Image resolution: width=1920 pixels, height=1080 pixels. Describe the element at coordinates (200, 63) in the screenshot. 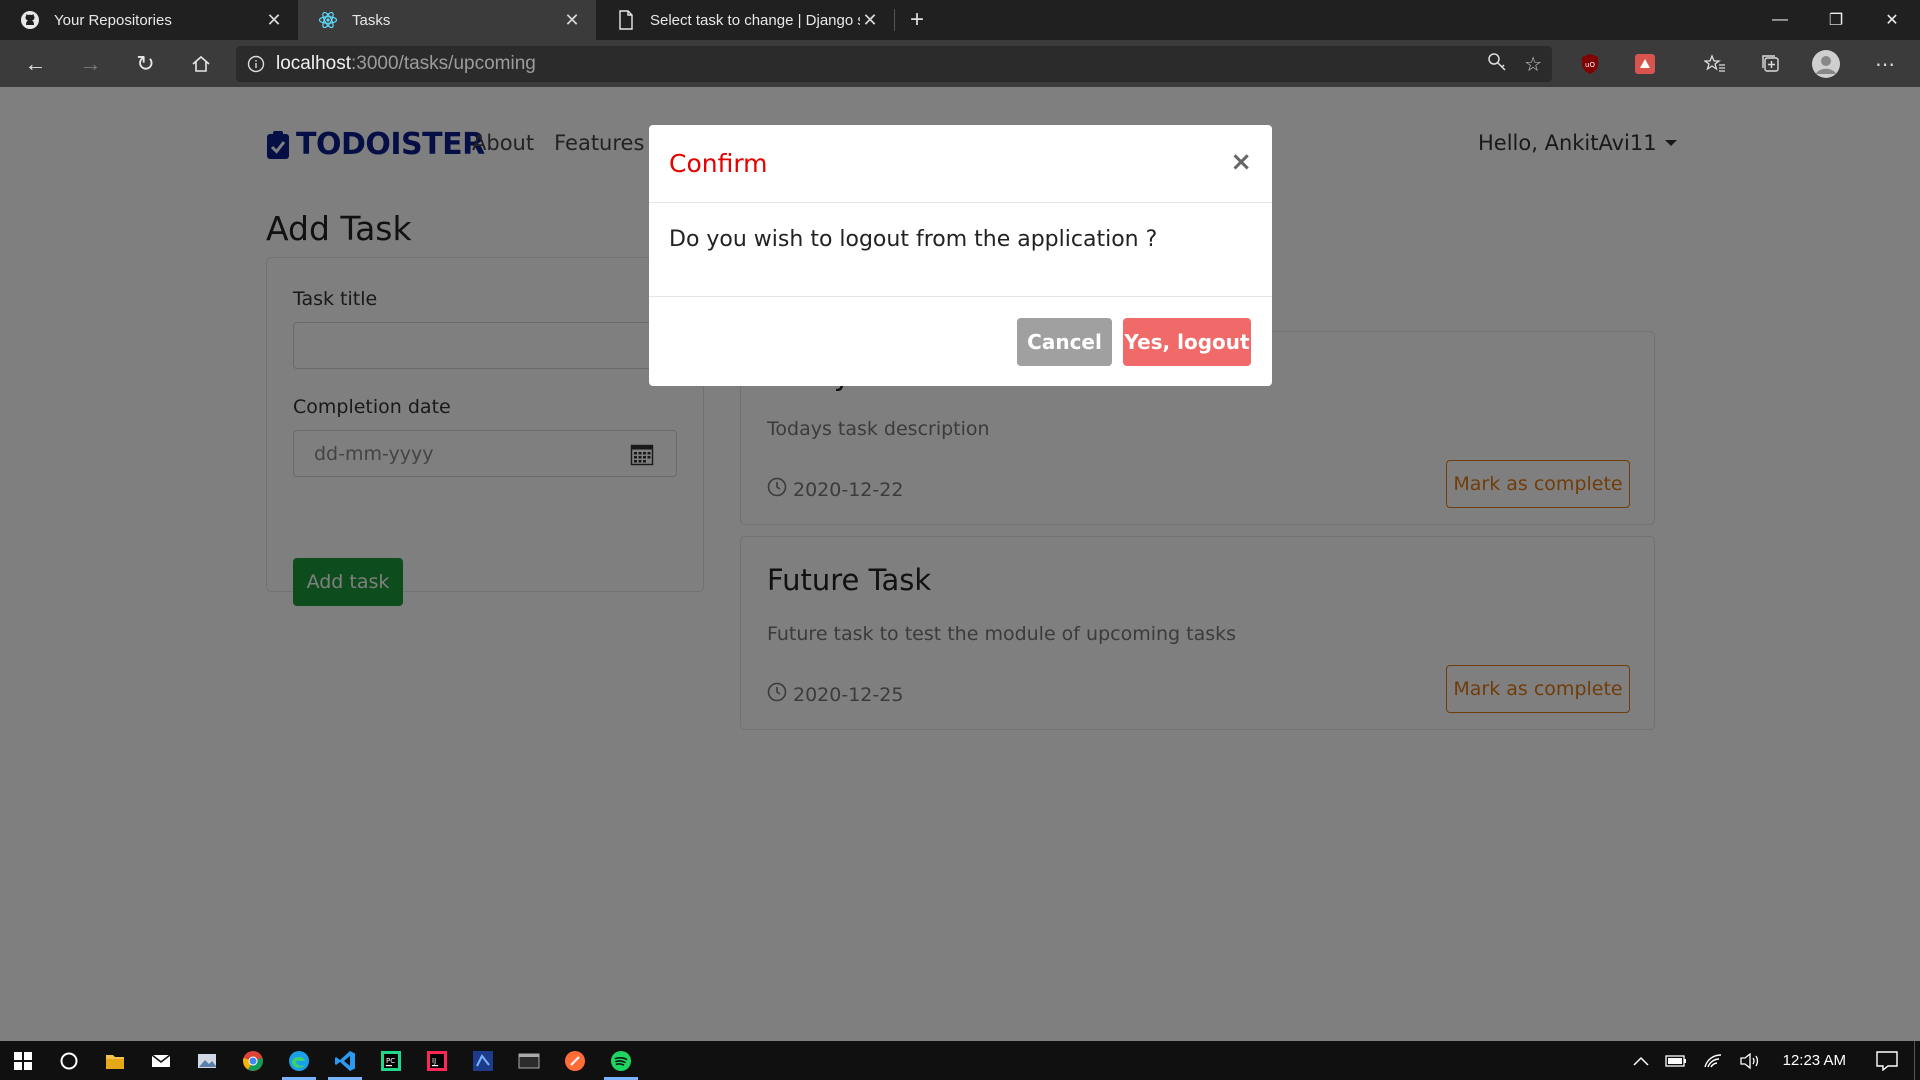

I see `home-icon` at that location.